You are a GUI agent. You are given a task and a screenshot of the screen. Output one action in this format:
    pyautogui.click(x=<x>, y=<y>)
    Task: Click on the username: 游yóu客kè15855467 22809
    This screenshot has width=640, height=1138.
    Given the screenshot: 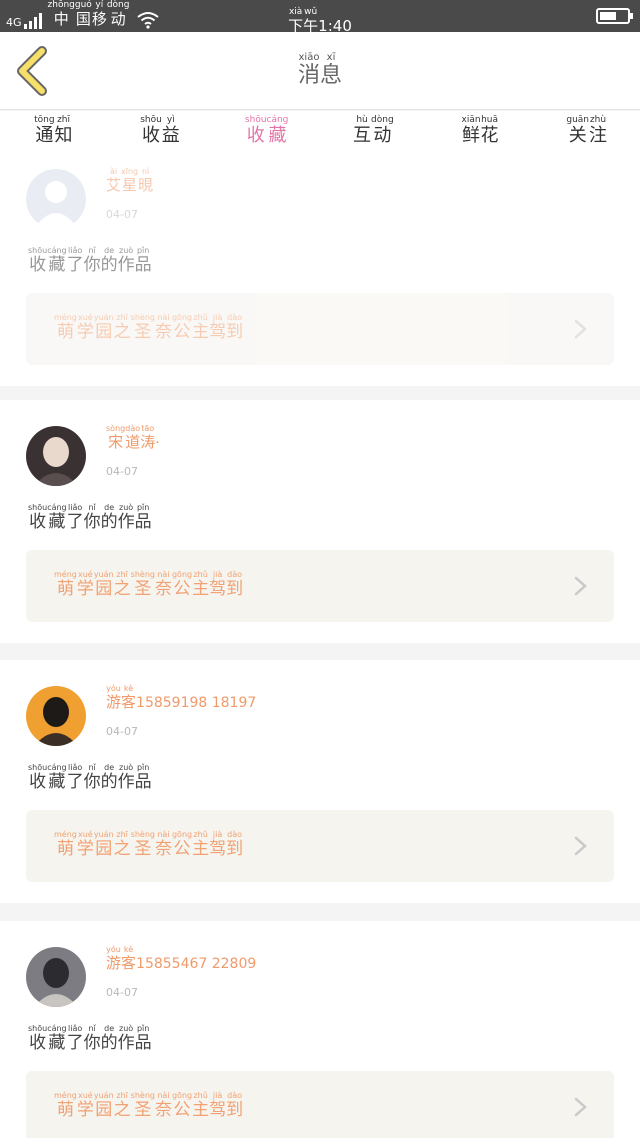 What is the action you would take?
    pyautogui.click(x=181, y=959)
    